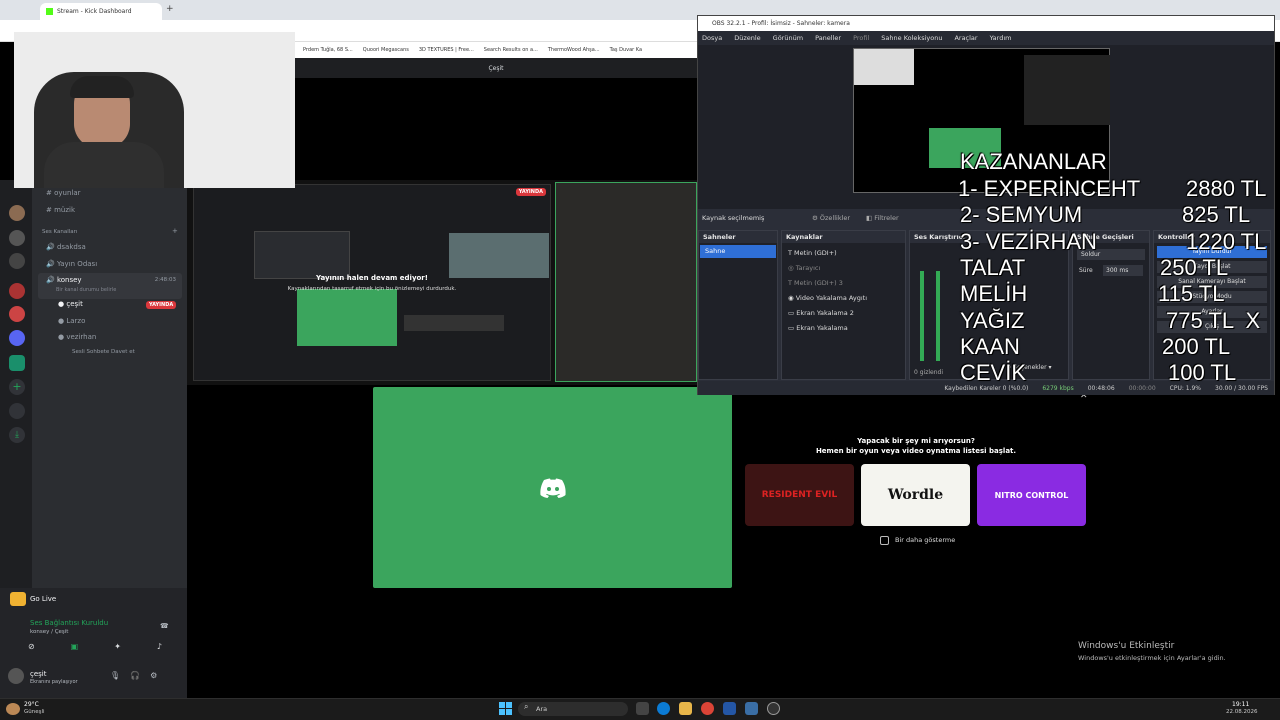 This screenshot has height=720, width=1280. Describe the element at coordinates (135, 675) in the screenshot. I see `headphones-icon: 🎧` at that location.